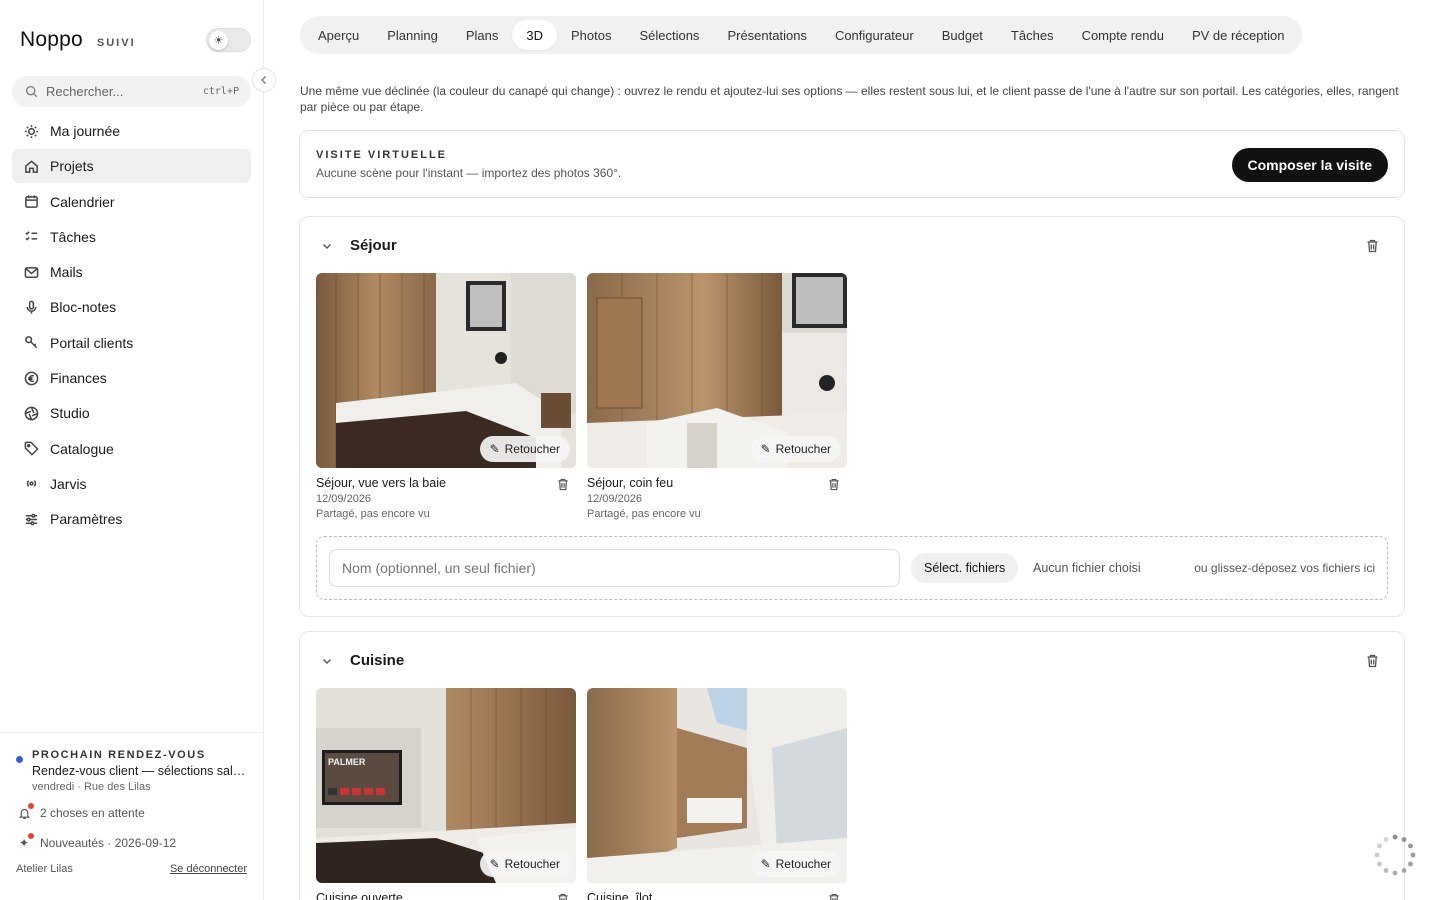 The width and height of the screenshot is (1440, 900). What do you see at coordinates (92, 342) in the screenshot?
I see `sidebar-item-label: Portail clients` at bounding box center [92, 342].